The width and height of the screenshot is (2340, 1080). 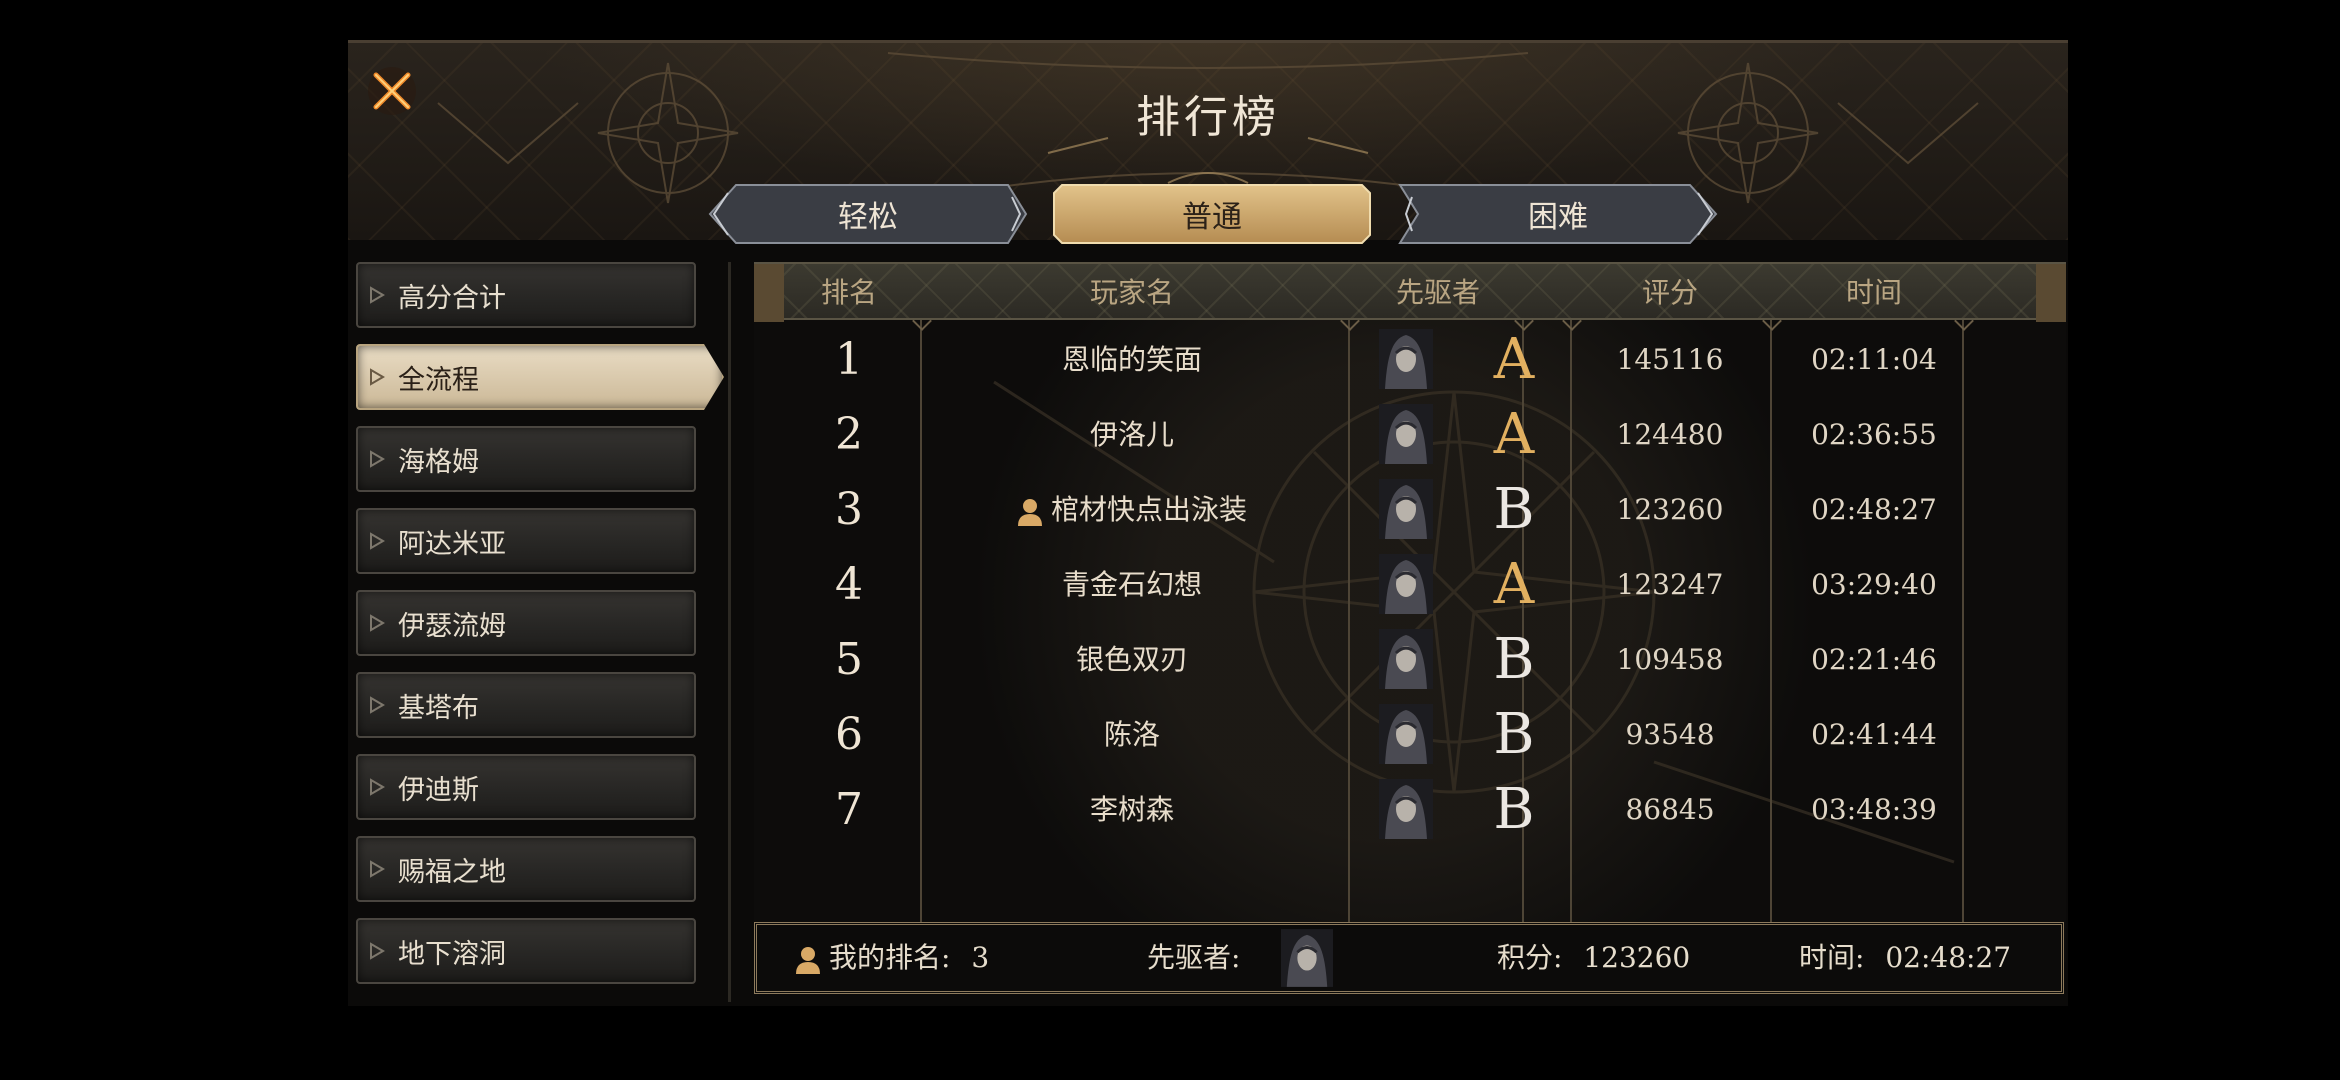 What do you see at coordinates (526, 869) in the screenshot?
I see `sidebar-item-blessed-land: 赐福之地` at bounding box center [526, 869].